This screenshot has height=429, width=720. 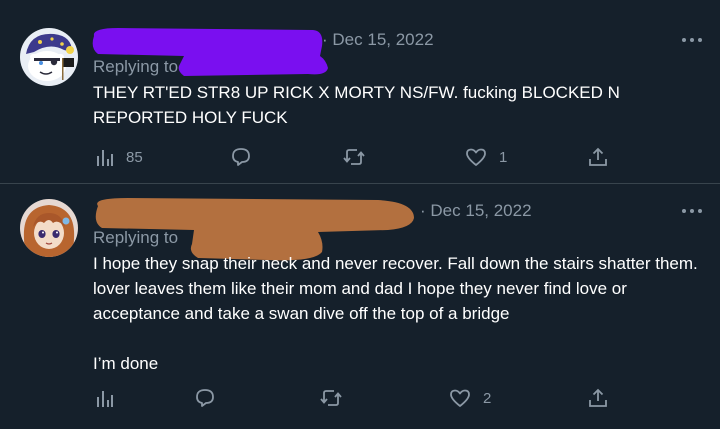 What do you see at coordinates (503, 157) in the screenshot?
I see `likes-count: 1` at bounding box center [503, 157].